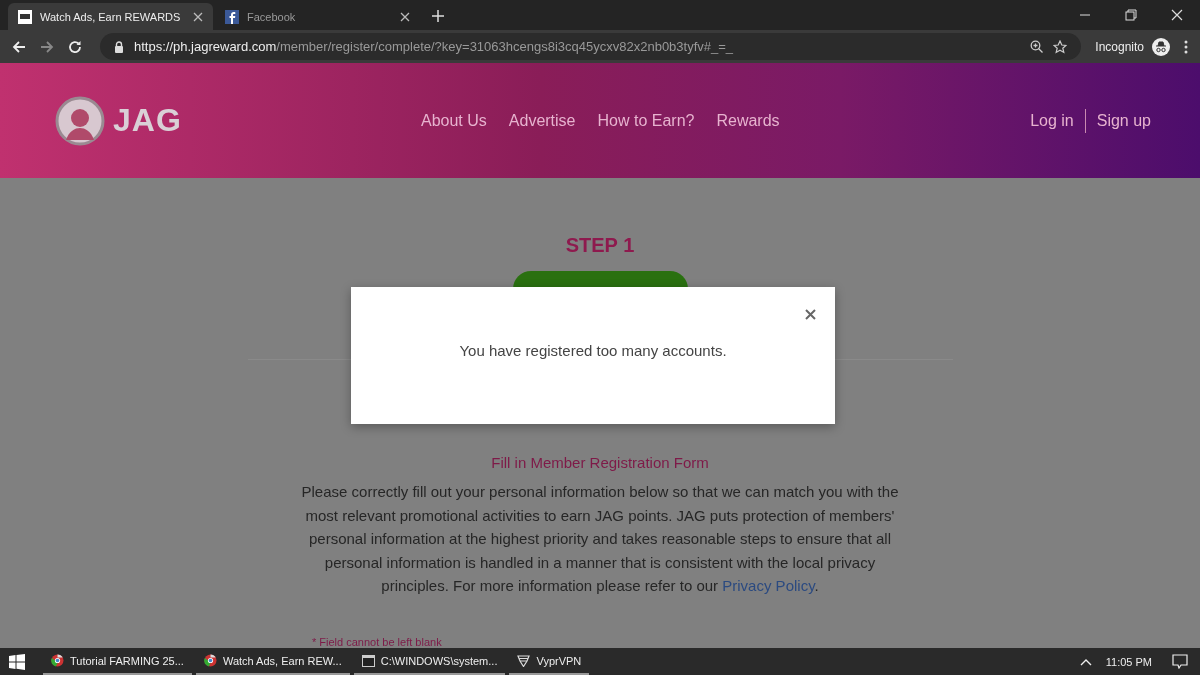 This screenshot has height=675, width=1200. Describe the element at coordinates (147, 120) in the screenshot. I see `logo-text: JAG` at that location.